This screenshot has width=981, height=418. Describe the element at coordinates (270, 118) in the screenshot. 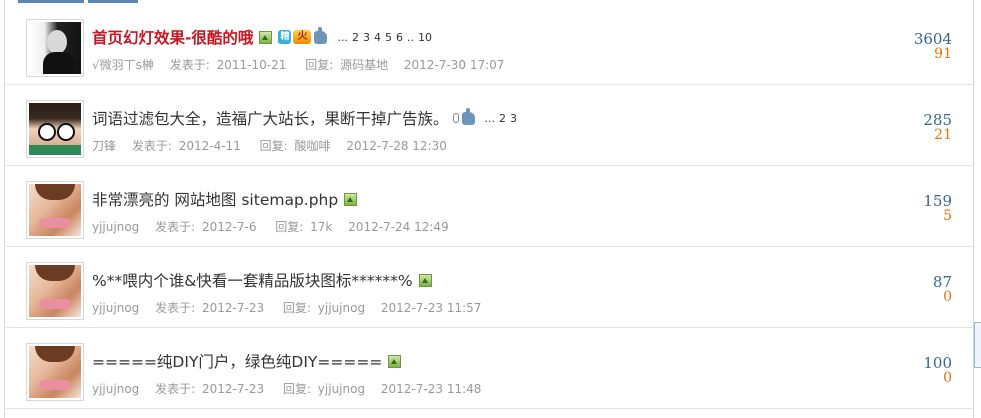

I see `thread-title: 词语过滤包大全，造福广大站长，果断干掉广告族。` at that location.